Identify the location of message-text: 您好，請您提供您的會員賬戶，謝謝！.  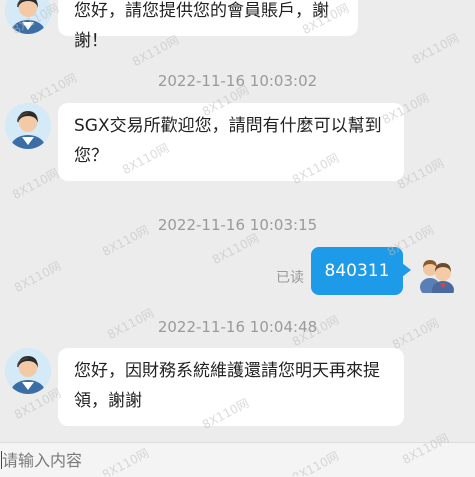
(201, 26).